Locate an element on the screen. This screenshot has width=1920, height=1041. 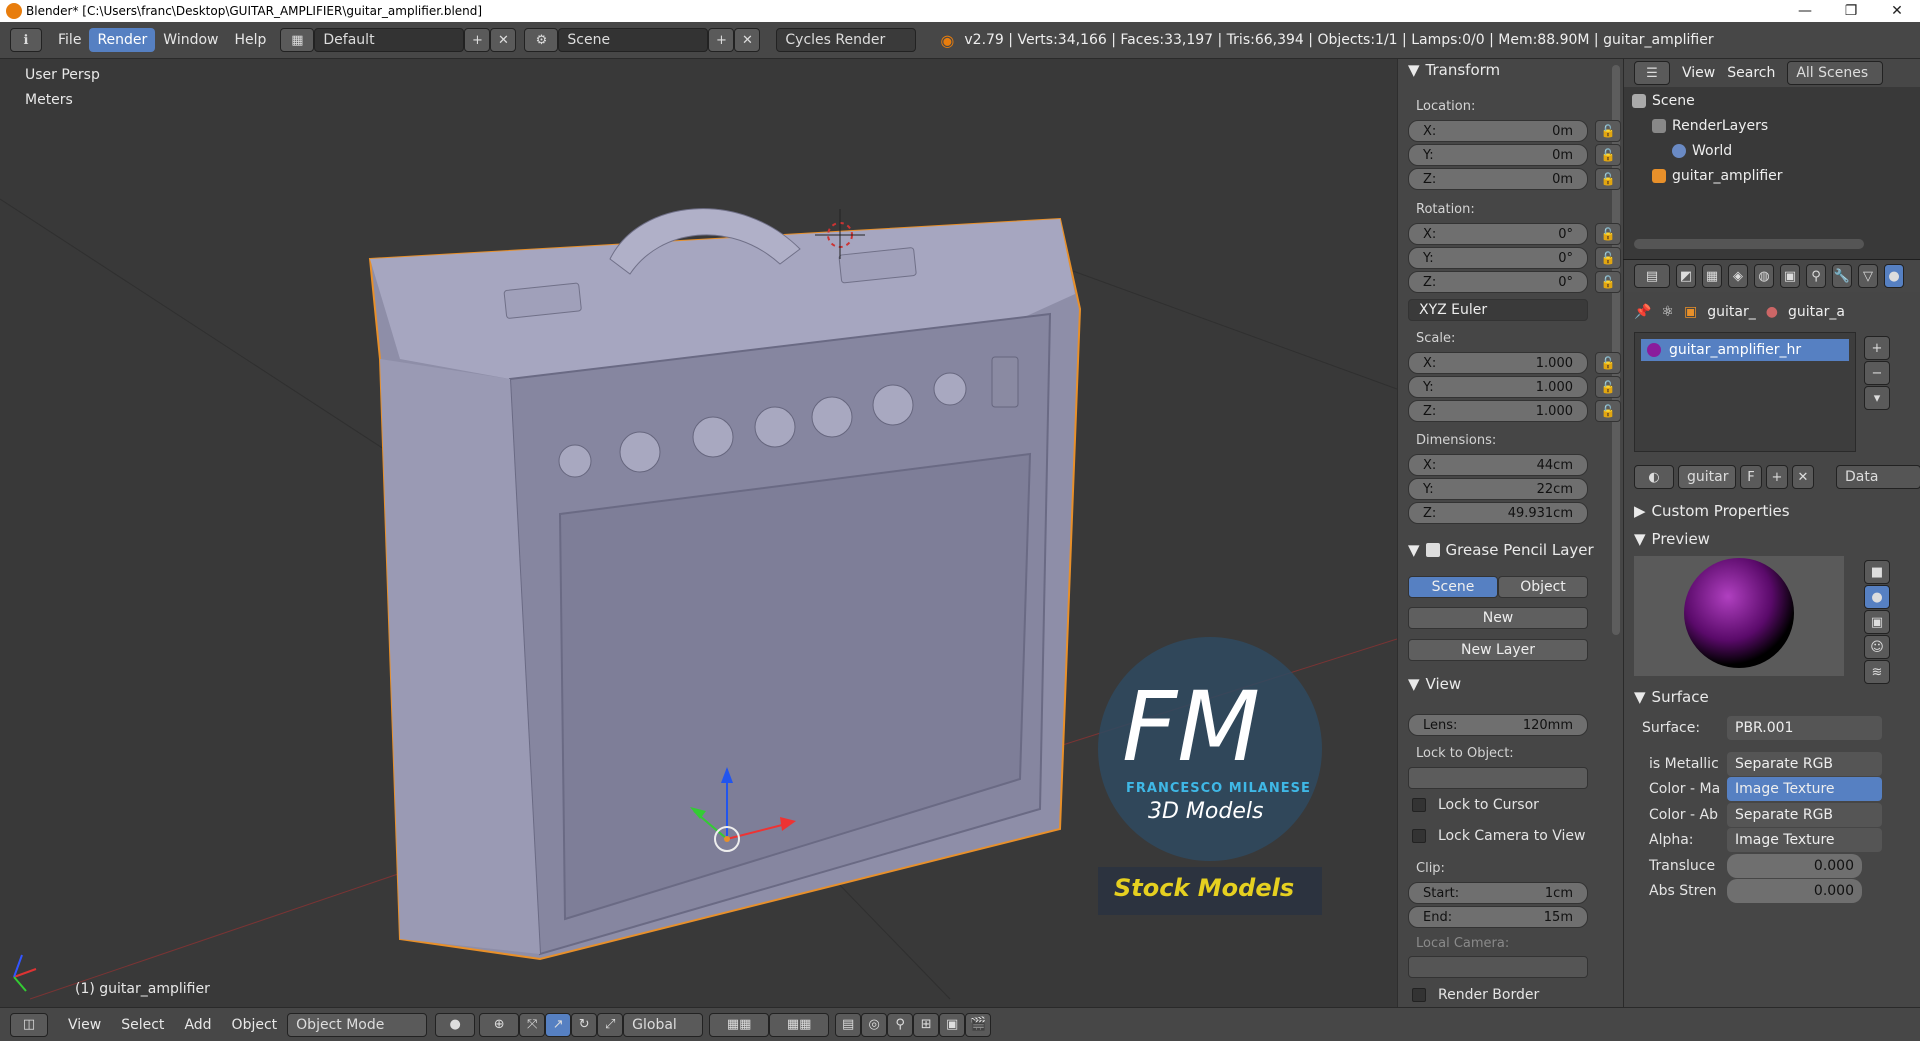
scale-y-field: Y: 1.000 is located at coordinates (1498, 387).